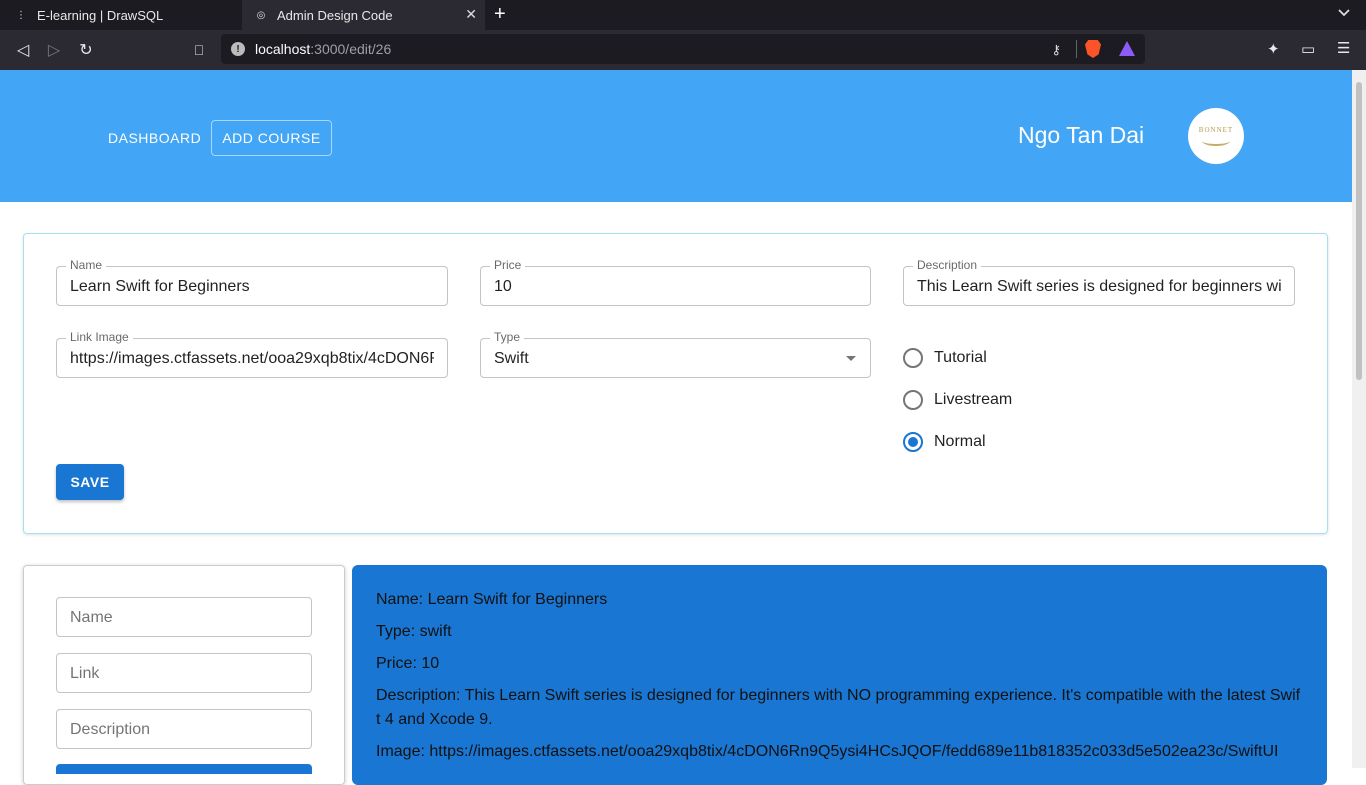  I want to click on preview-price: Price: 10, so click(408, 663).